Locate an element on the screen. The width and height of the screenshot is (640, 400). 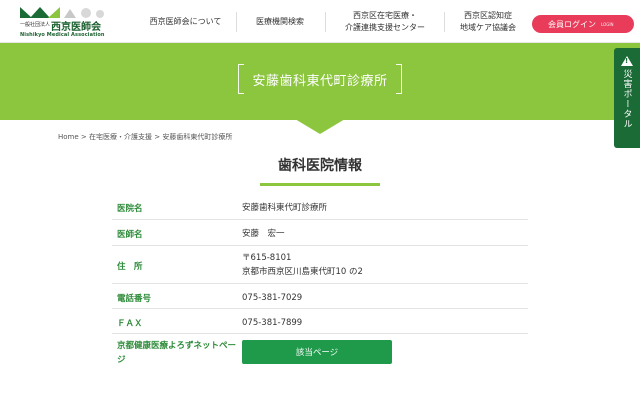
nav-clinic-search-label: 医療機関検索 is located at coordinates (280, 21).